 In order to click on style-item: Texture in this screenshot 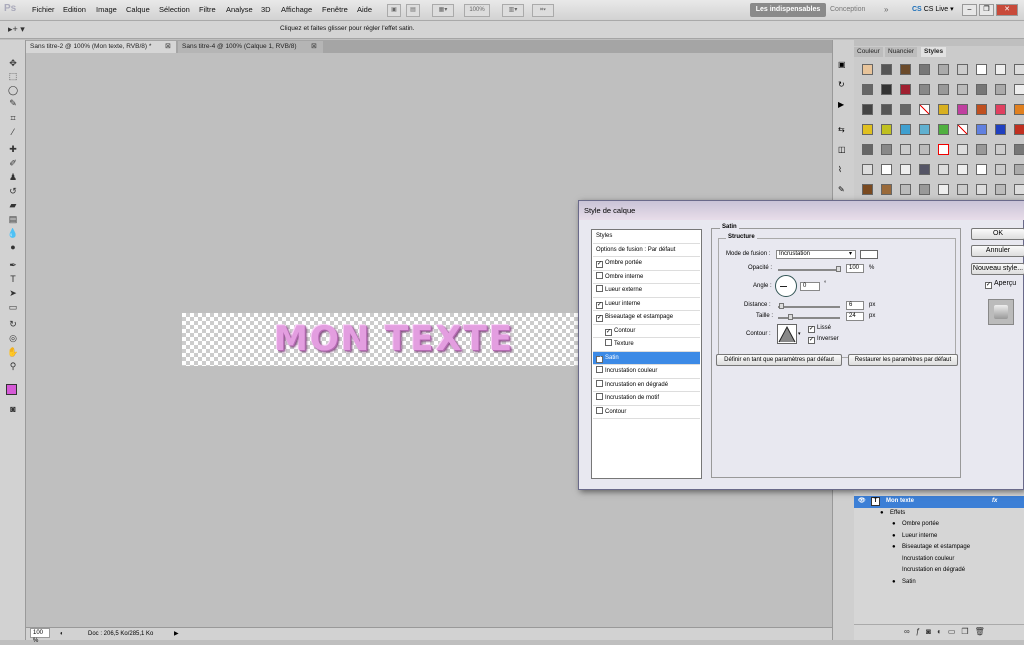, I will do `click(646, 345)`.